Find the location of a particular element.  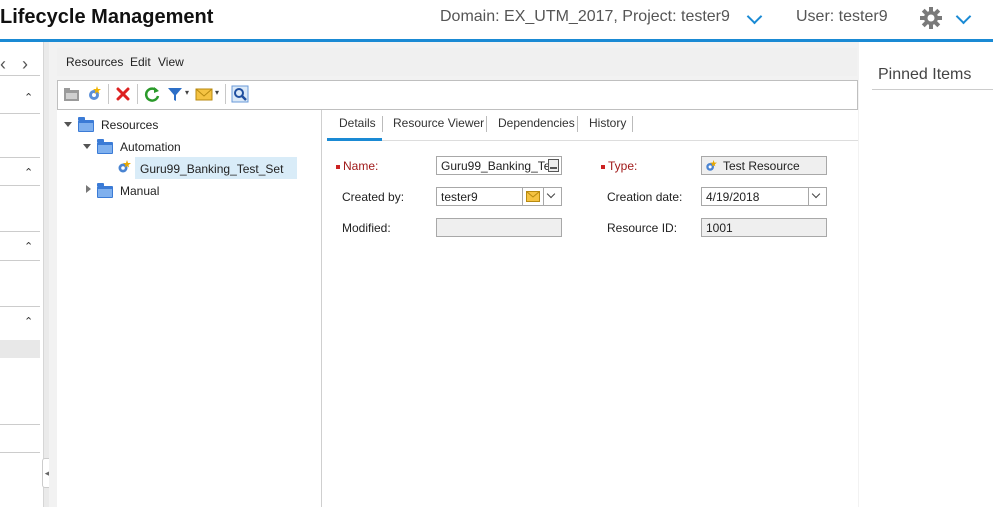

tree-node-automation: Automation is located at coordinates (150, 147).